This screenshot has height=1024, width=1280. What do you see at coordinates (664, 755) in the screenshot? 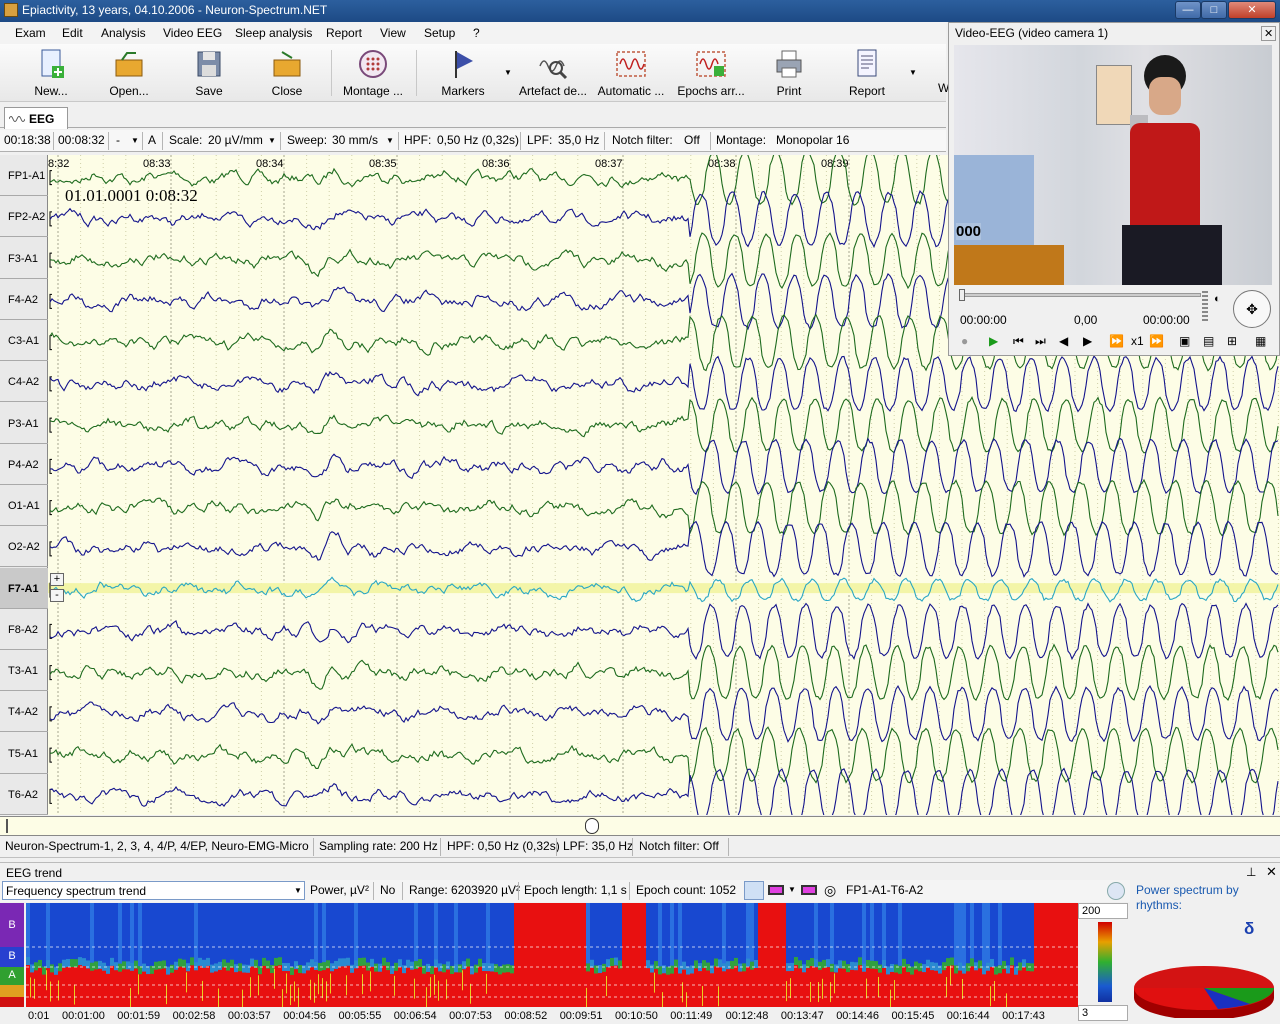
I see `eeg-trace-t5-a1` at bounding box center [664, 755].